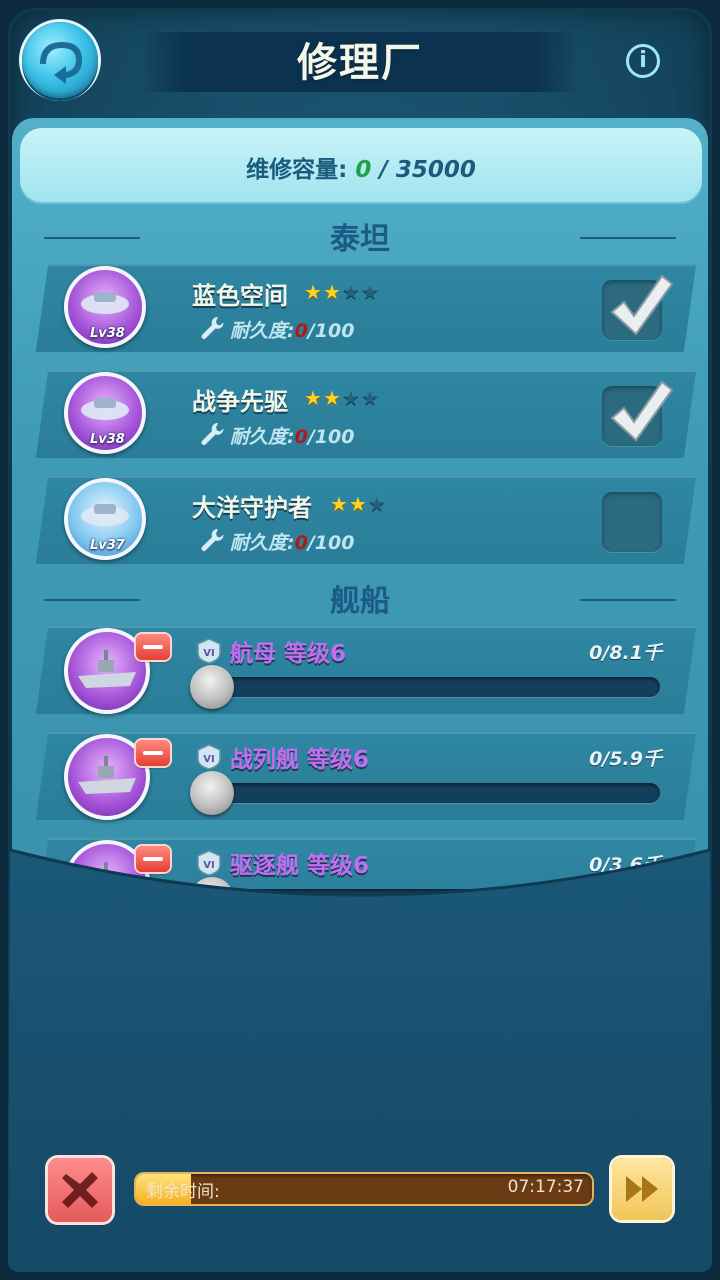 Image resolution: width=720 pixels, height=1280 pixels. I want to click on info-button: i, so click(643, 61).